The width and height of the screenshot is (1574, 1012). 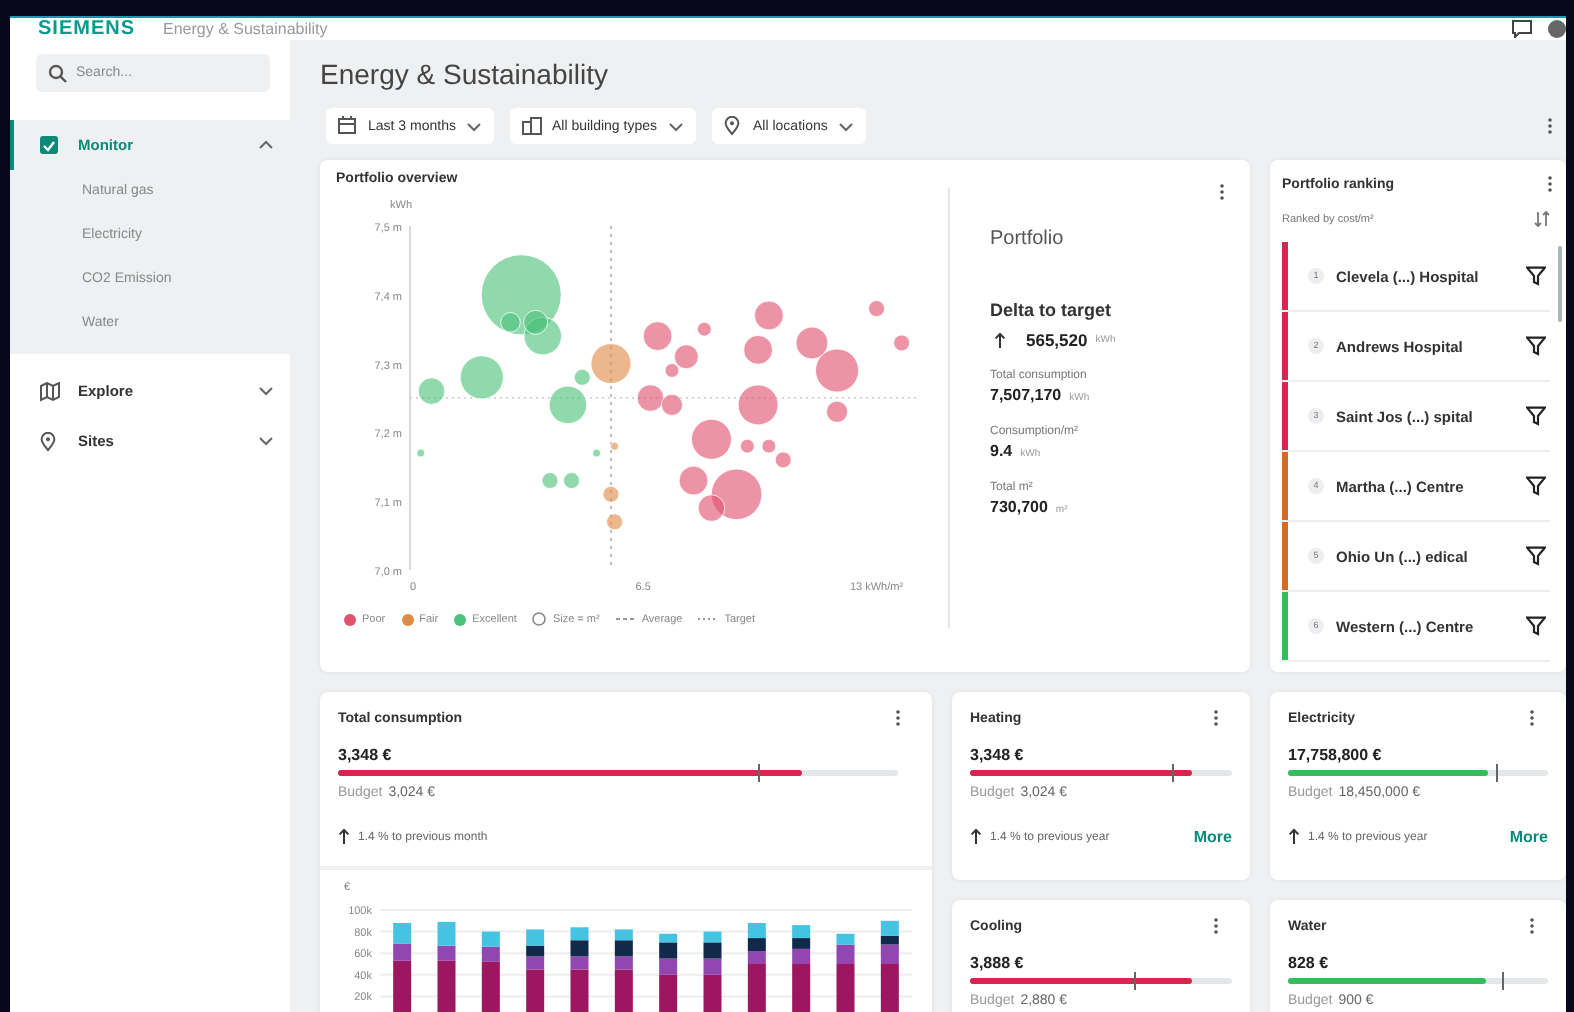 I want to click on stat-value: 565,520, so click(x=1057, y=340).